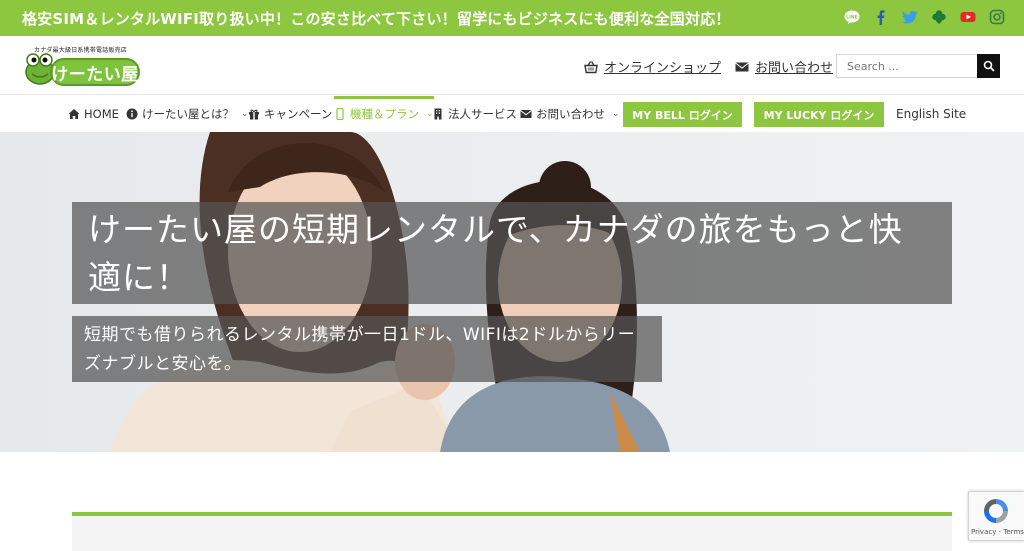 The image size is (1024, 551). What do you see at coordinates (997, 532) in the screenshot?
I see `recaptcha-links: Privacy - Terms` at bounding box center [997, 532].